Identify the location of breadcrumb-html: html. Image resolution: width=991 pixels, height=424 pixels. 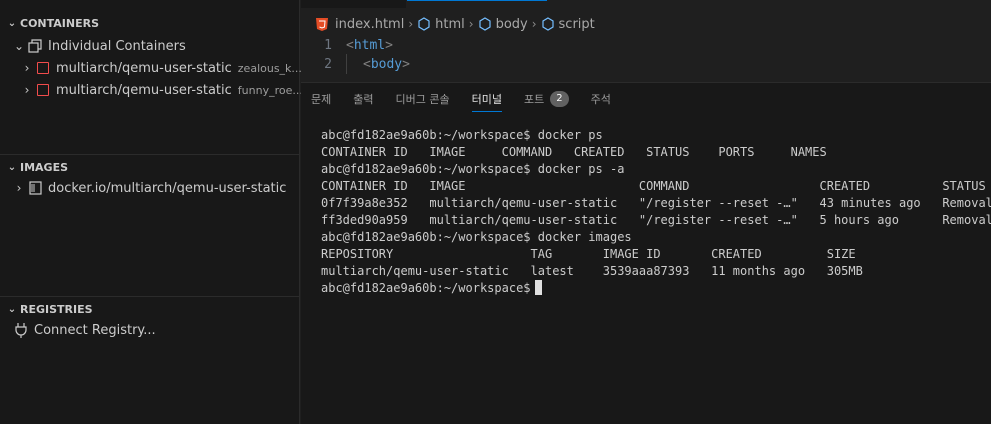
(441, 24).